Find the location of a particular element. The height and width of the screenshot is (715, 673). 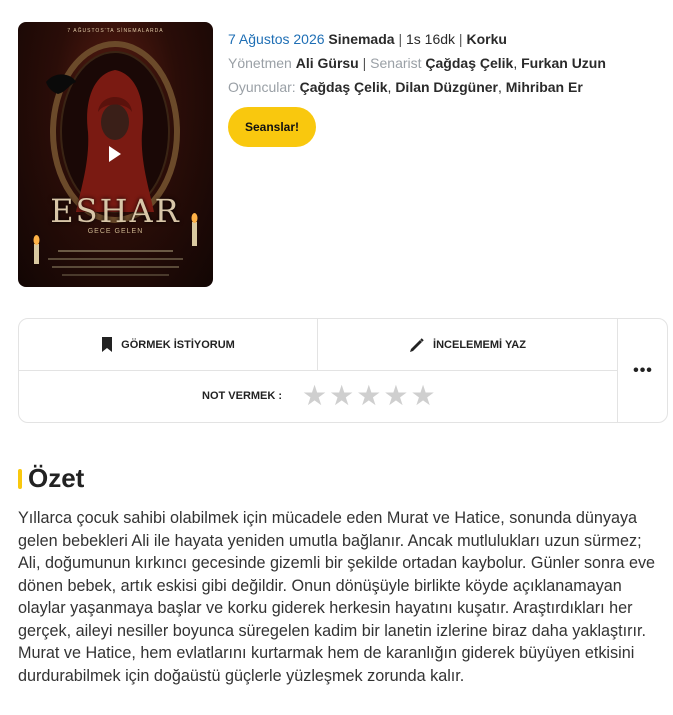

want-to-watch-label: GÖRMEK İSTİYORUM is located at coordinates (178, 344).